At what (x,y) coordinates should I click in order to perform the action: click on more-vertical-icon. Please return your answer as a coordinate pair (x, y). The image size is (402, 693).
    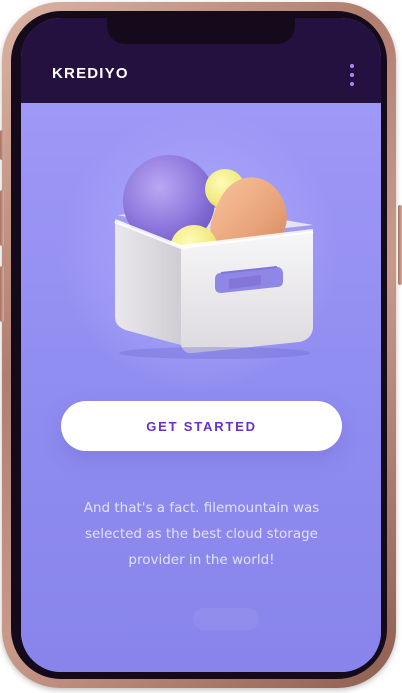
    Looking at the image, I should click on (352, 75).